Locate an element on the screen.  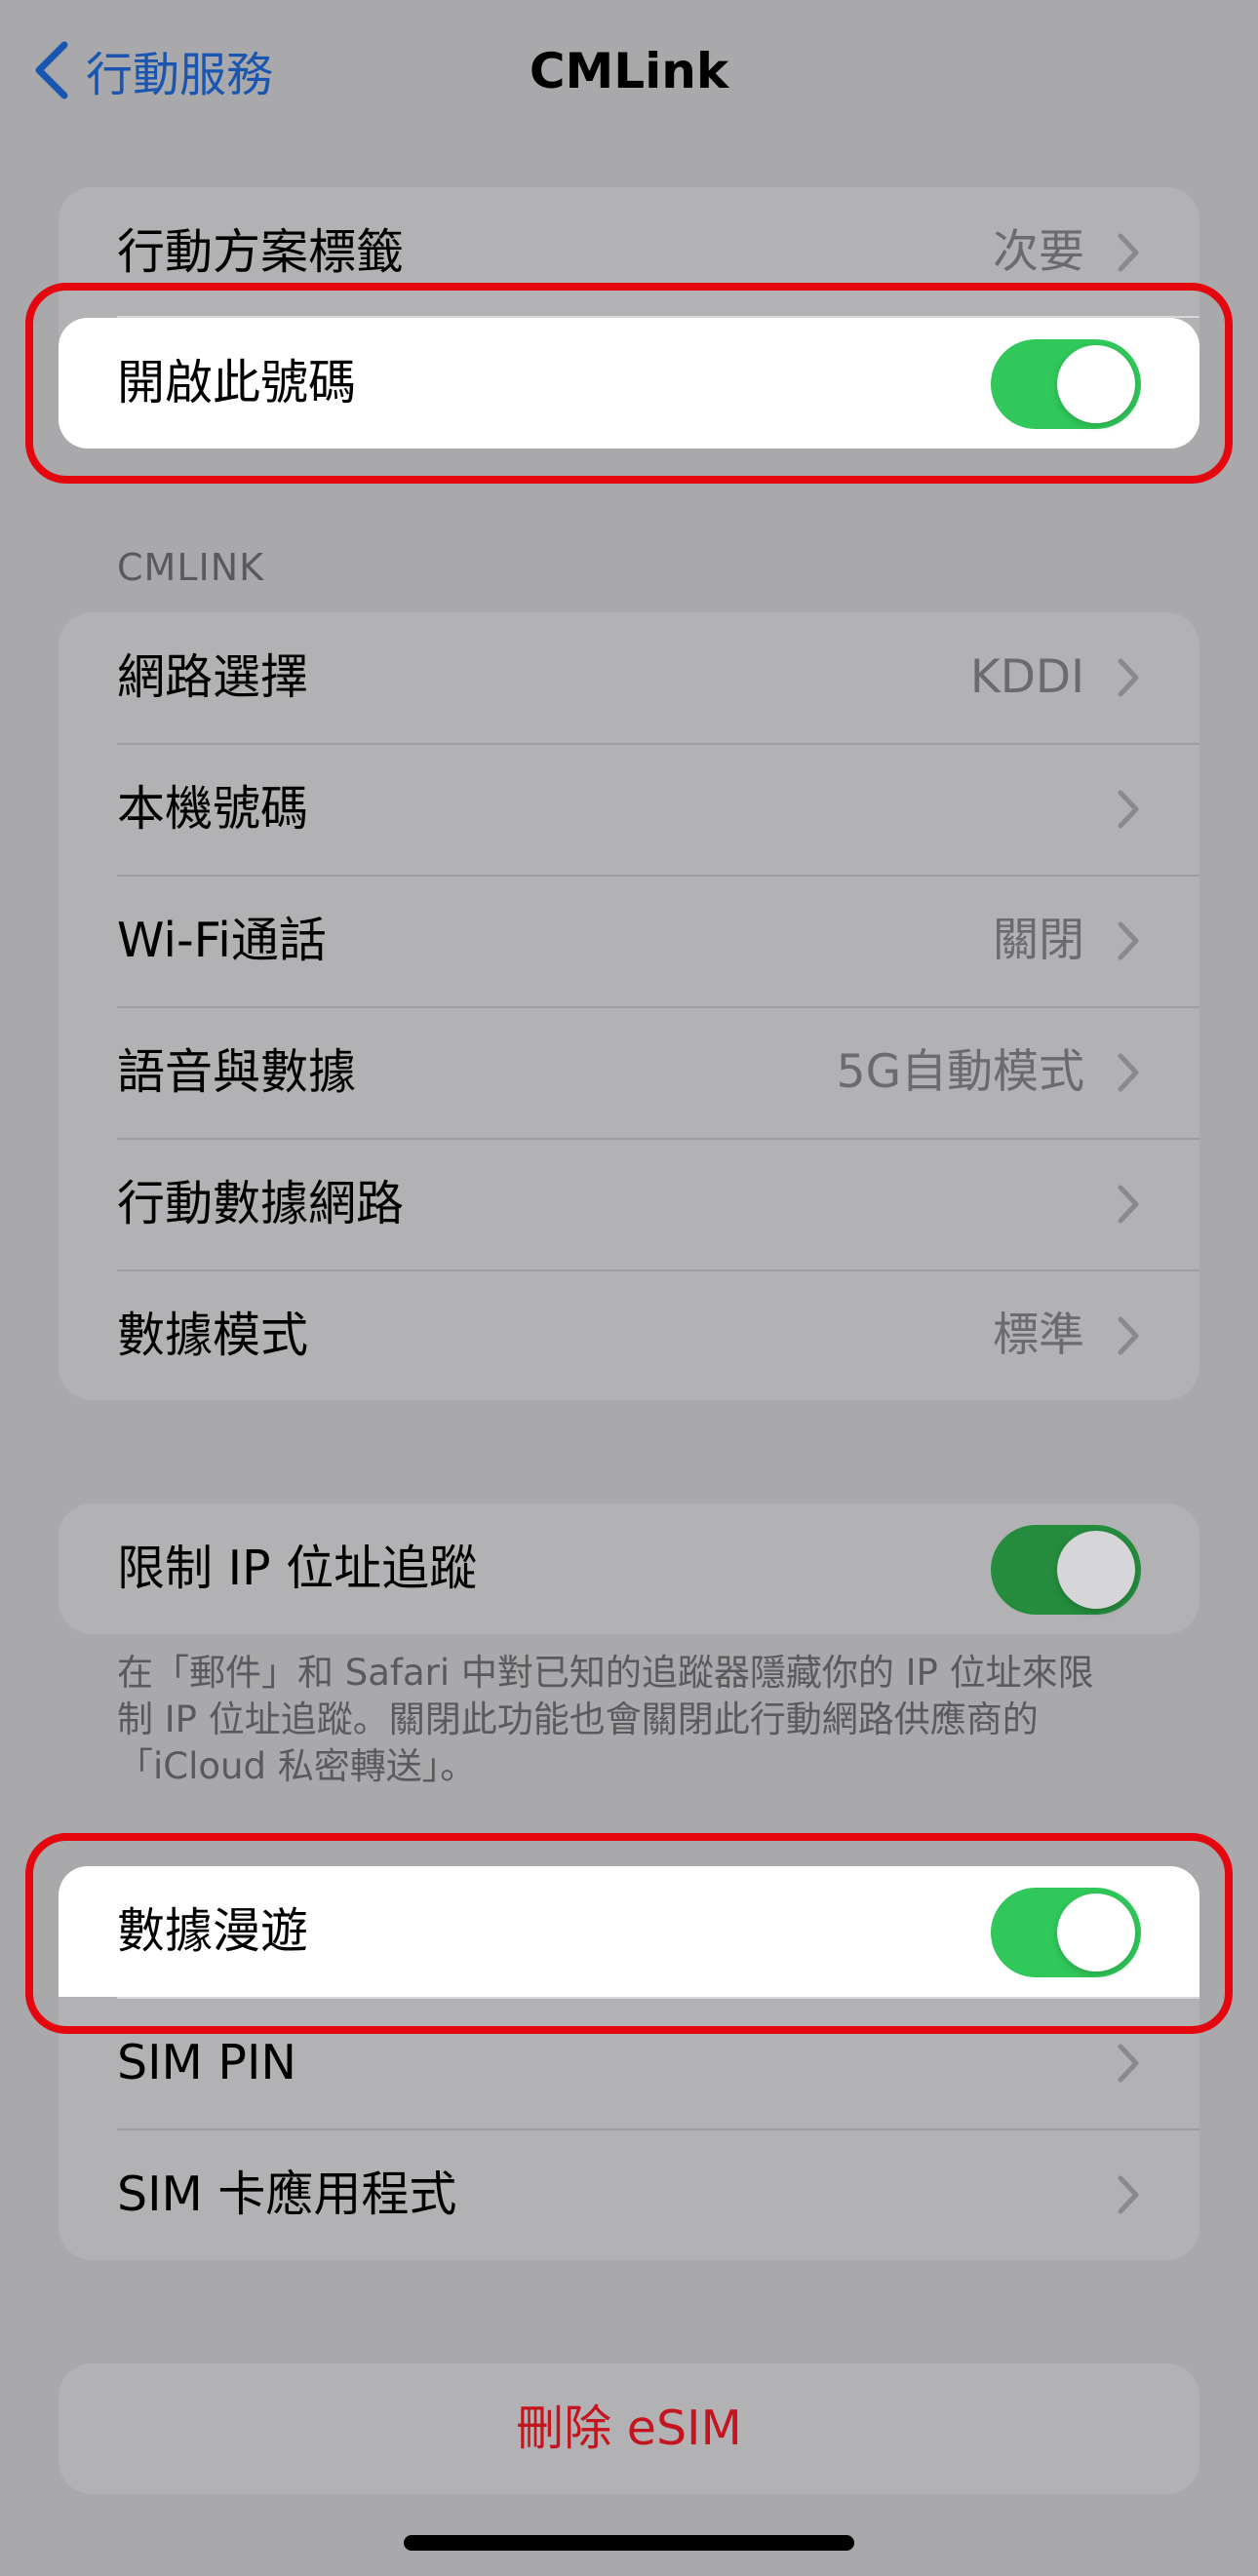
toggle-knob is located at coordinates (1096, 1570).